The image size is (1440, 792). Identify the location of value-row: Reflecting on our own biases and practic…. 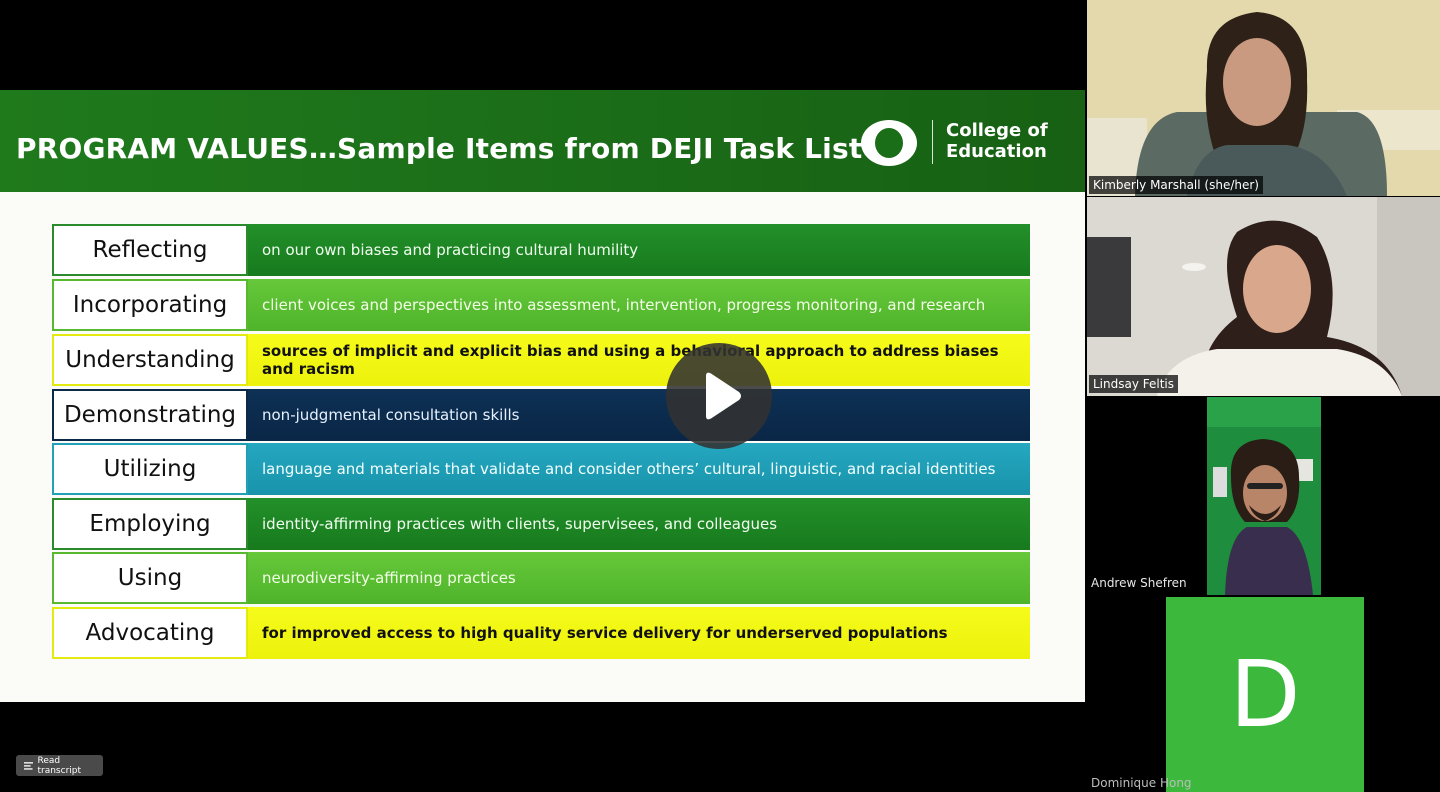
(541, 250).